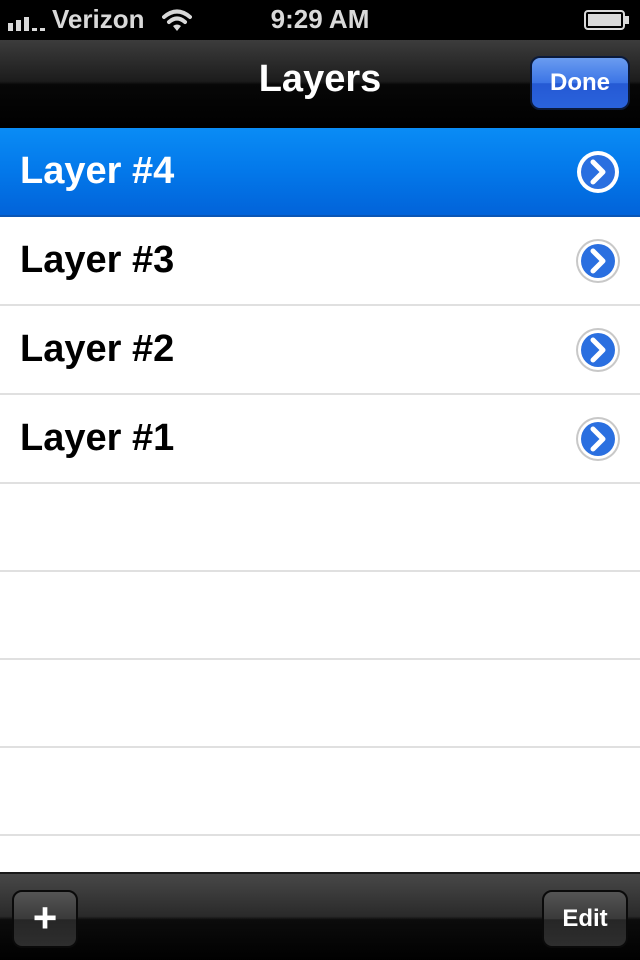 This screenshot has height=960, width=640. I want to click on done-button: Done, so click(580, 83).